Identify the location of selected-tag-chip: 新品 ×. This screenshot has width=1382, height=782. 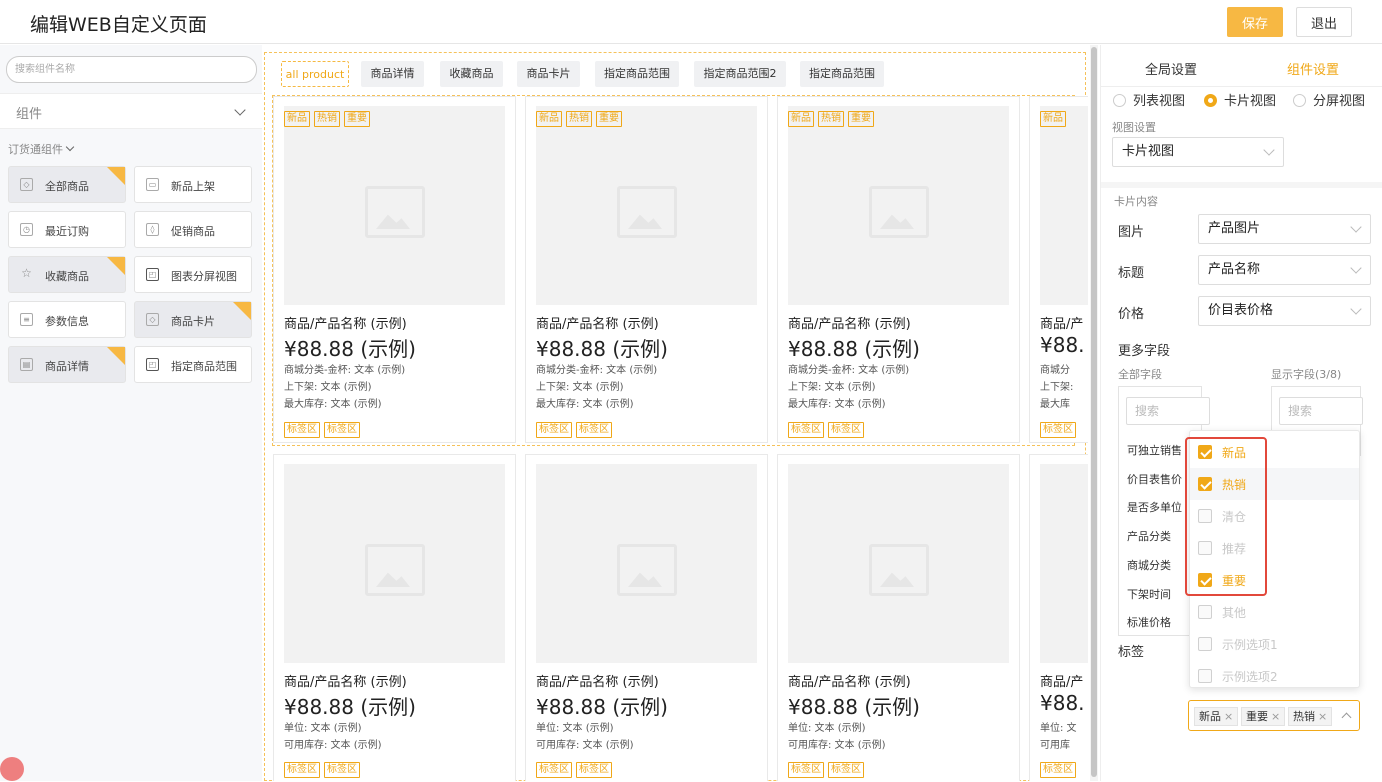
(1216, 716).